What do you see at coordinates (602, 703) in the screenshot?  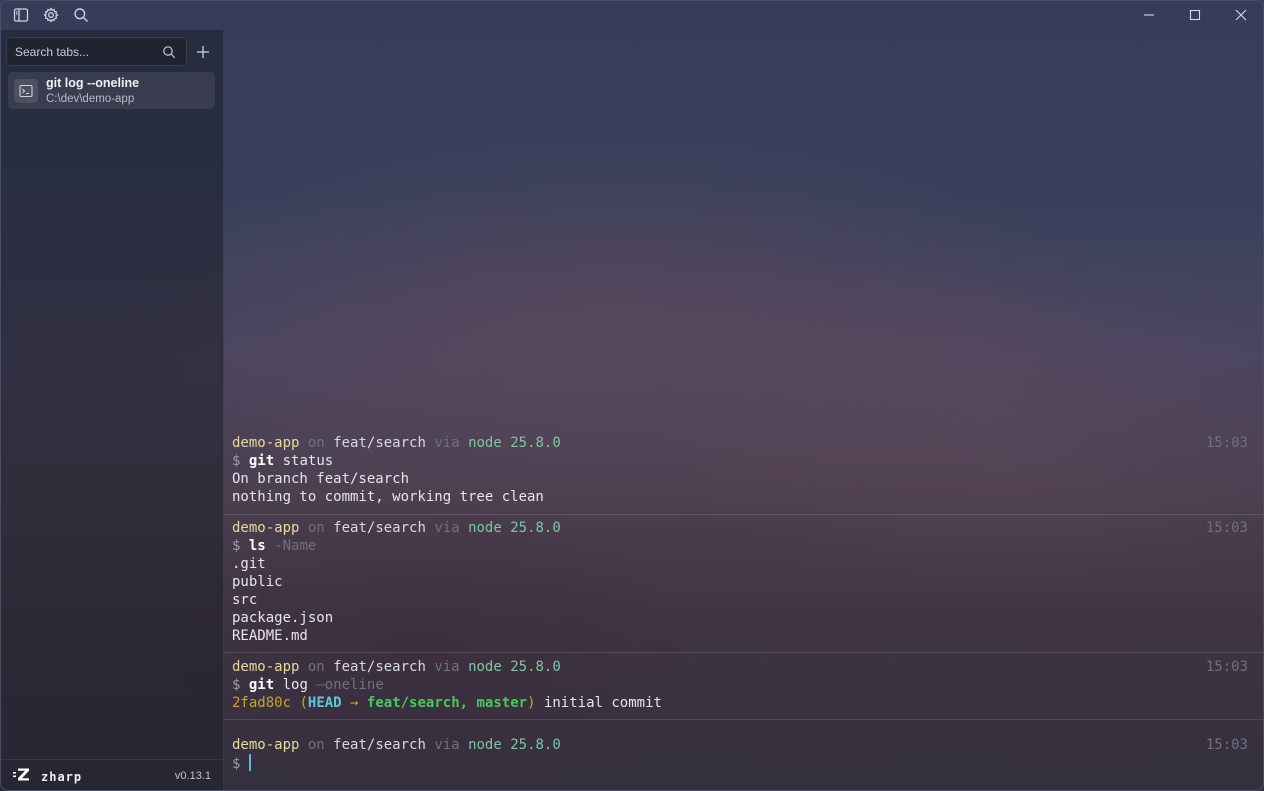 I see `commit-message: initial commit` at bounding box center [602, 703].